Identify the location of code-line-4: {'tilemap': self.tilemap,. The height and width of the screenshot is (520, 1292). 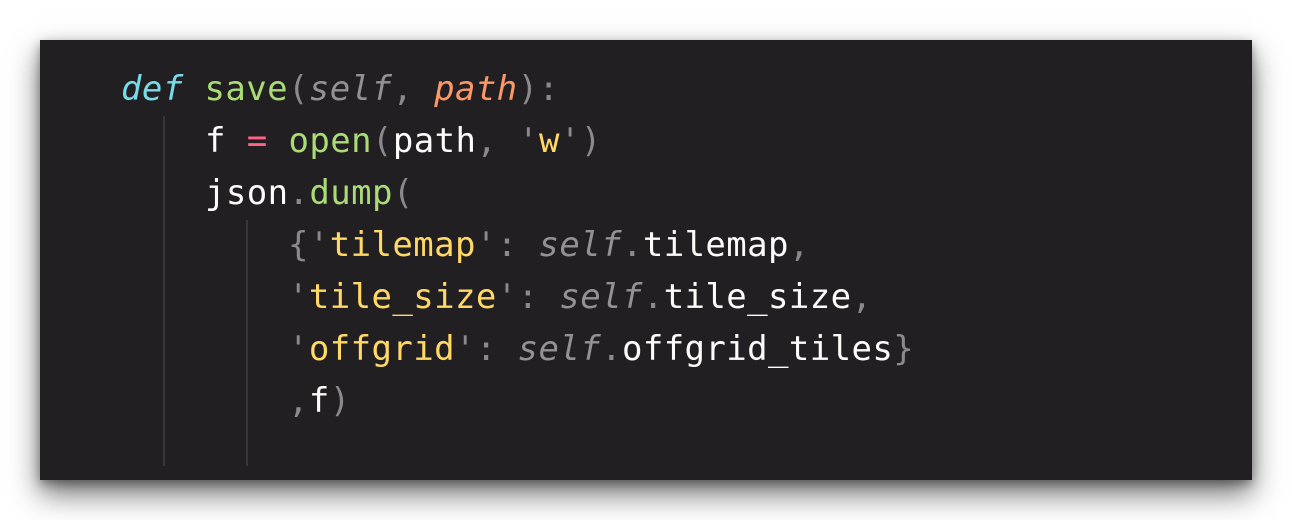
(465, 245).